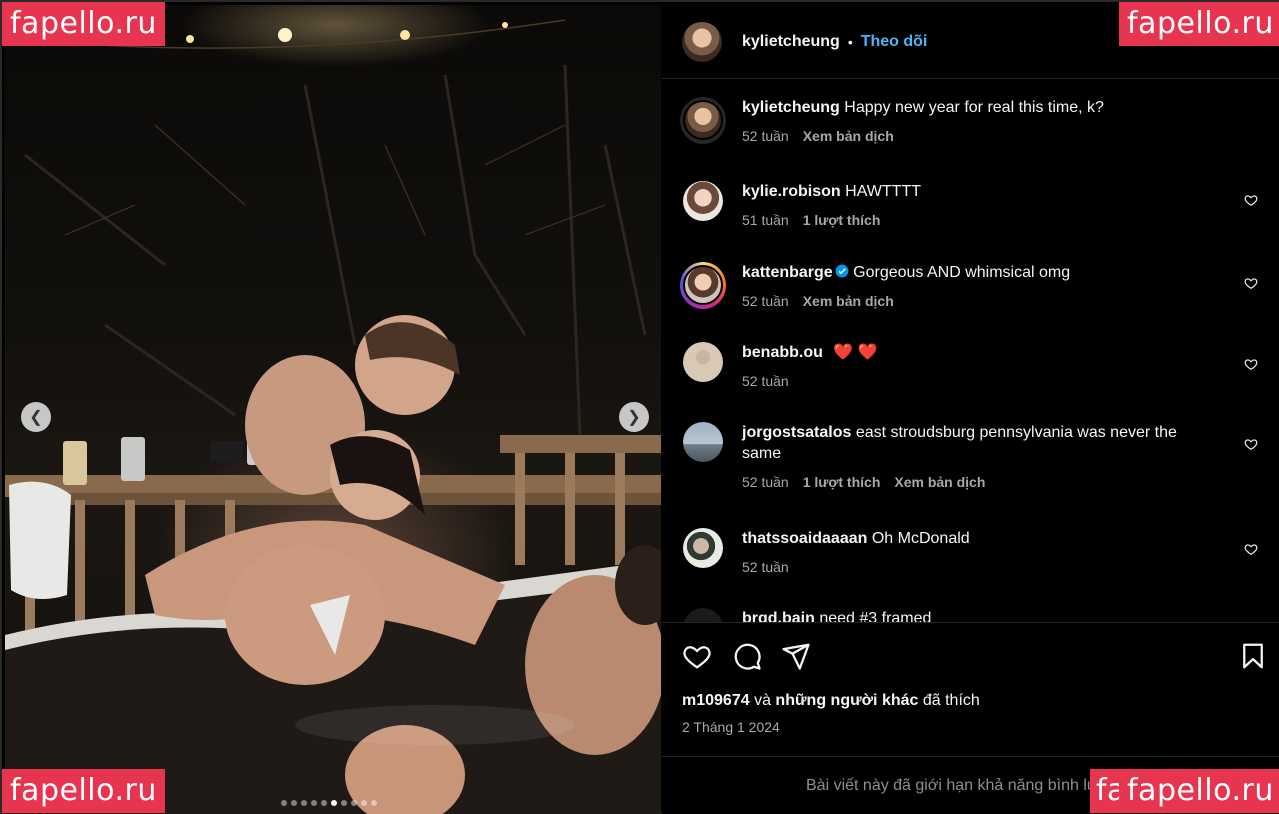 This screenshot has width=1279, height=814. I want to click on comment-username: kattenbarge, so click(787, 272).